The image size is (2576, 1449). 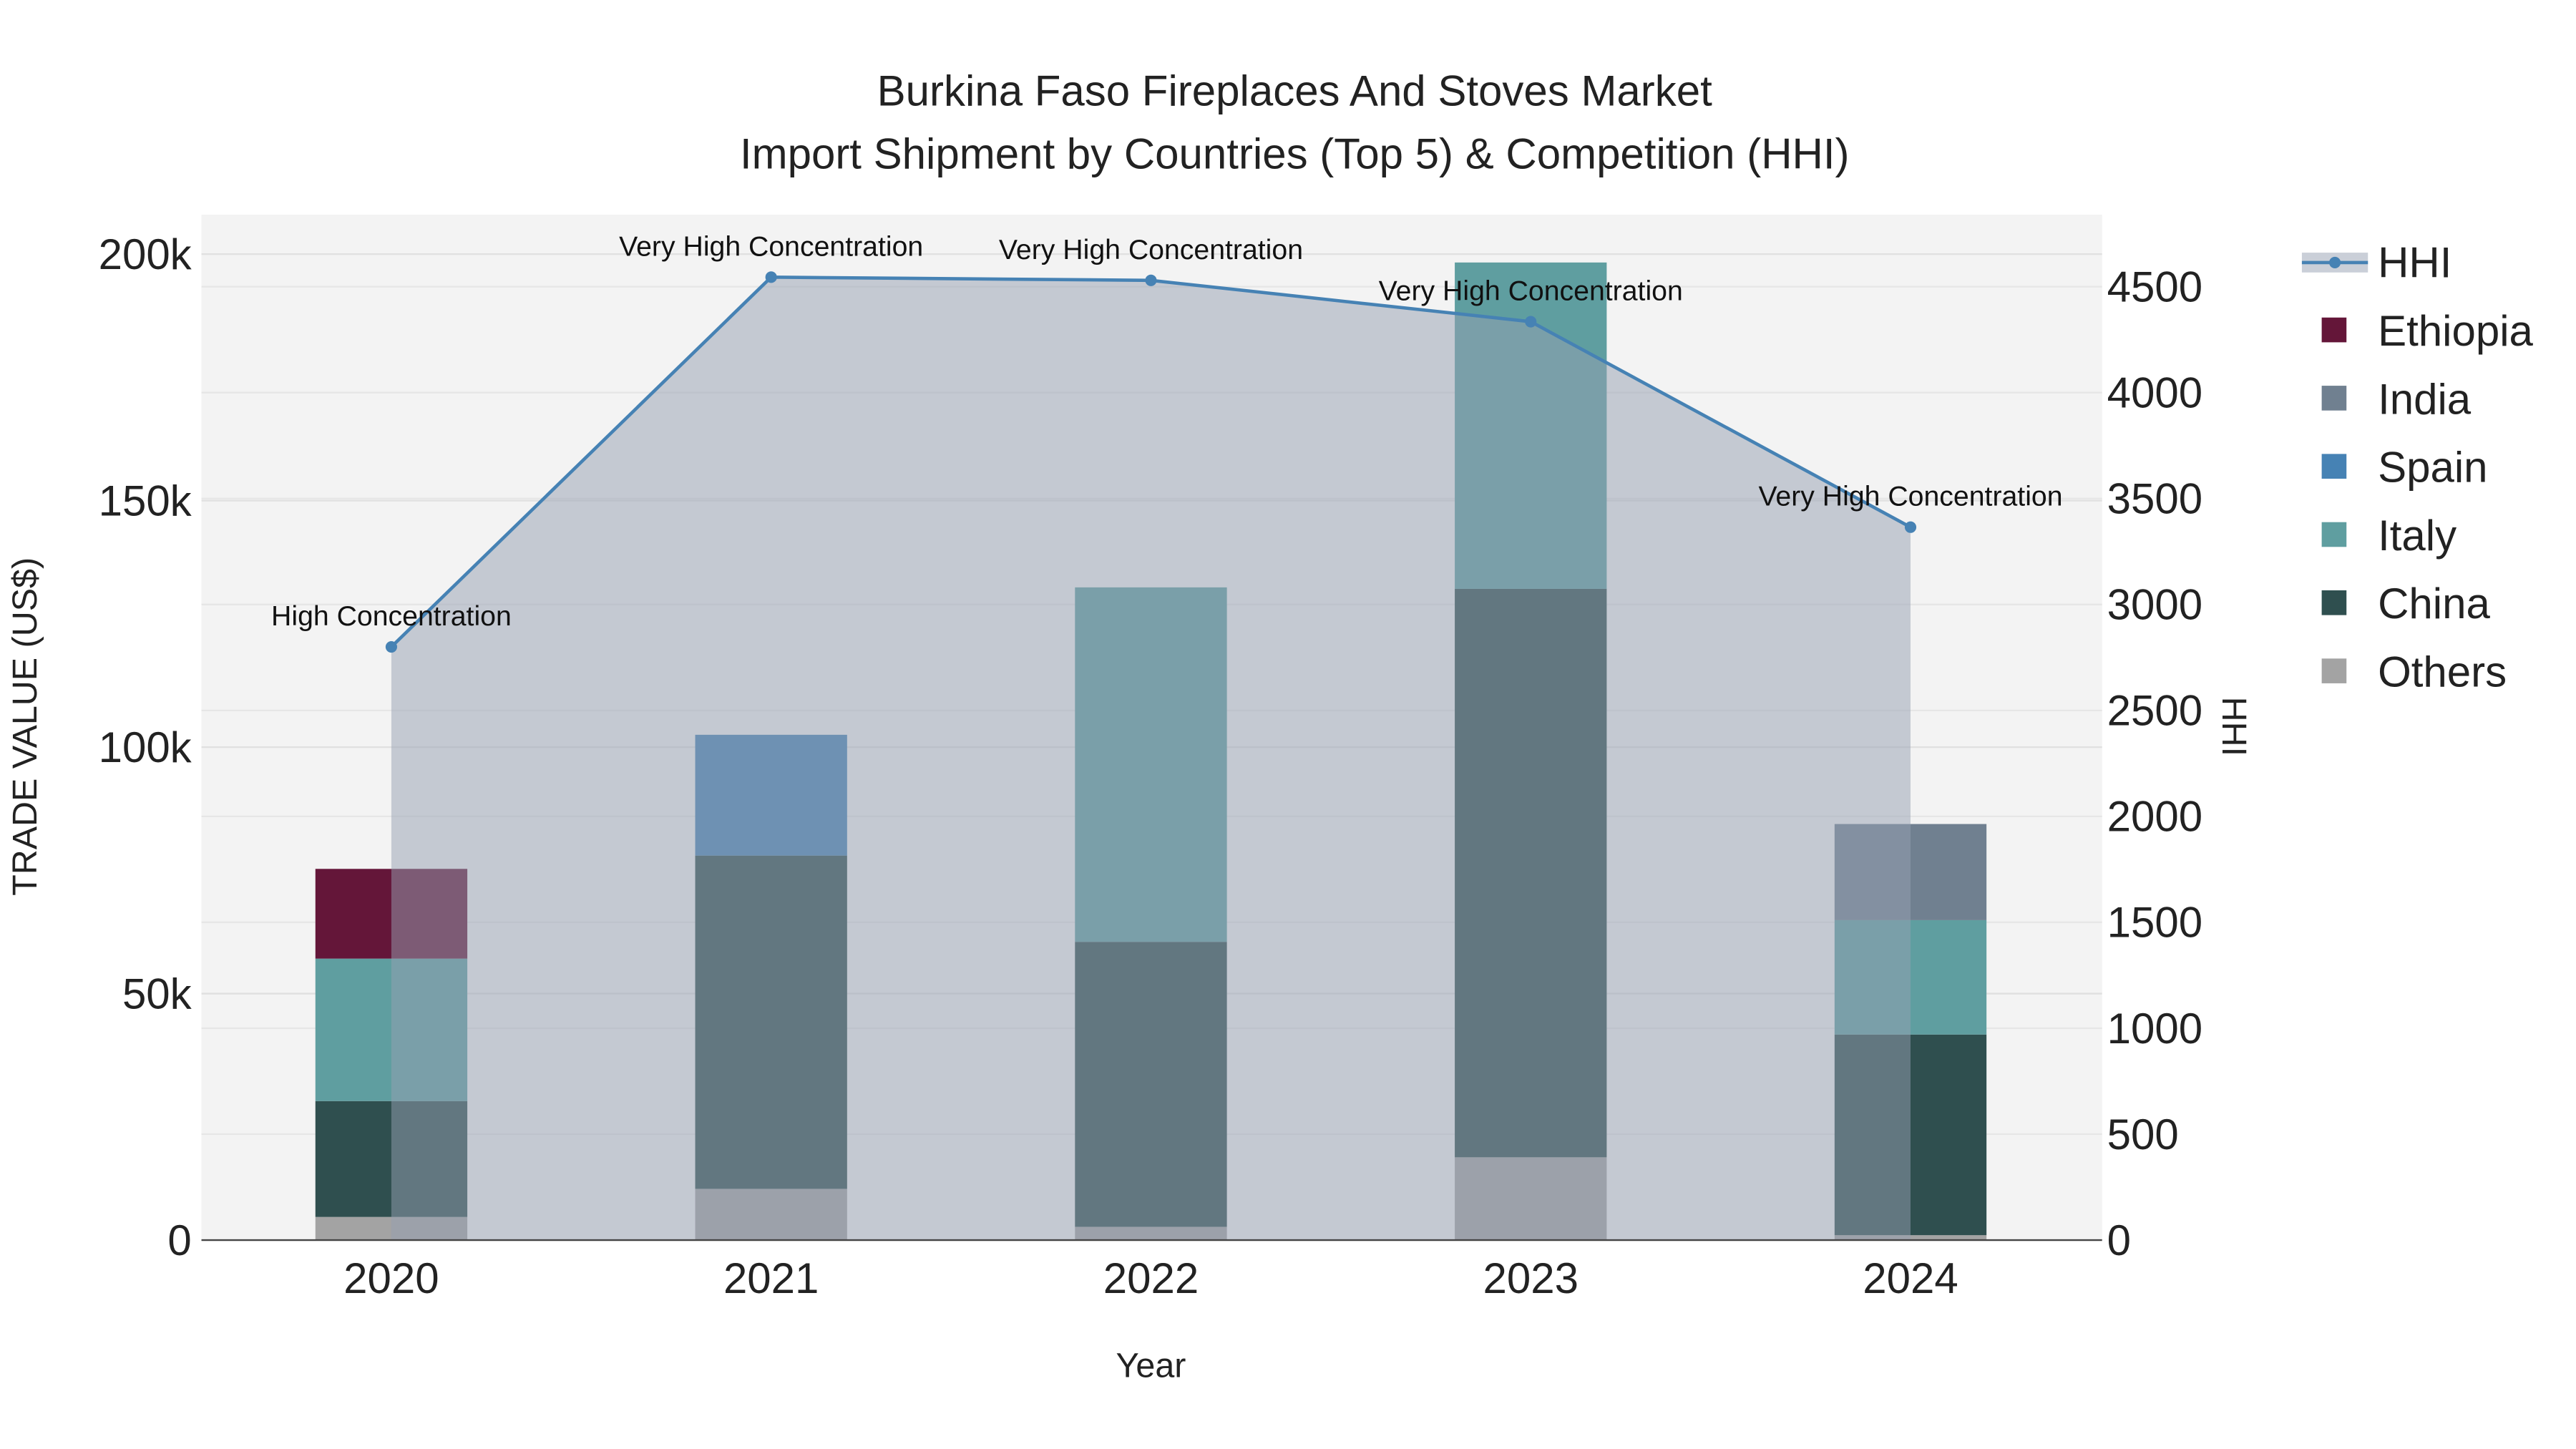 I want to click on x-tick-label: 2020, so click(x=391, y=1278).